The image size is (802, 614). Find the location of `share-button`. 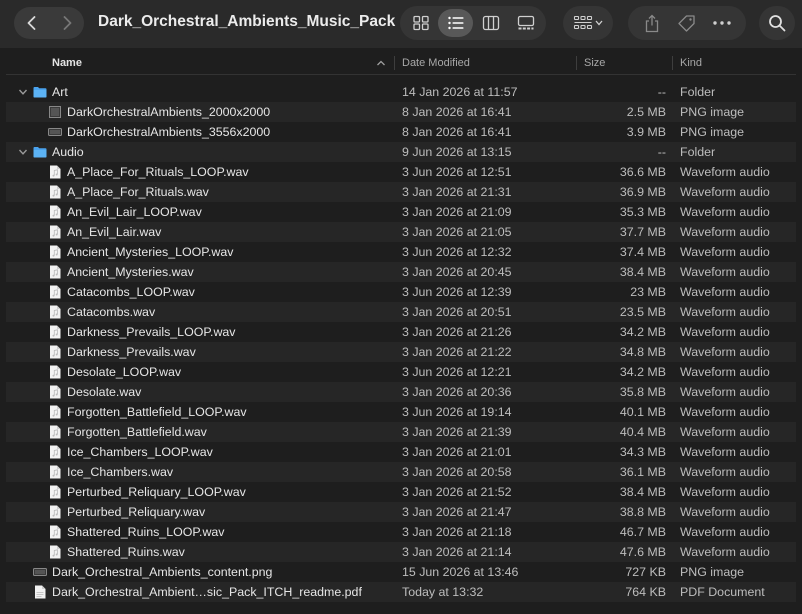

share-button is located at coordinates (652, 23).